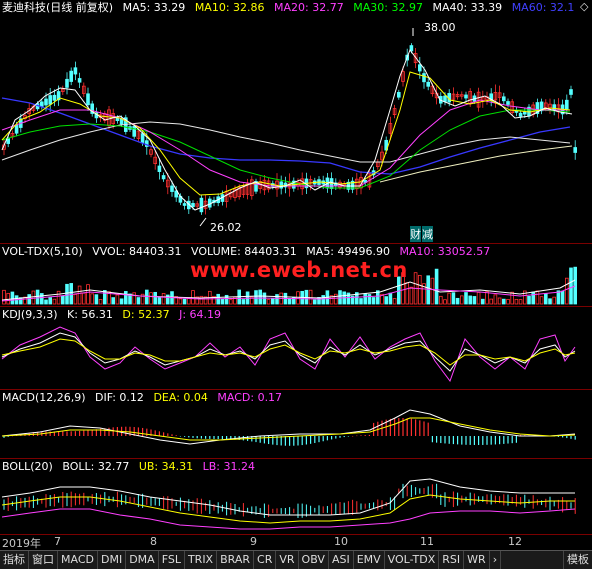 The width and height of the screenshot is (592, 569). What do you see at coordinates (287, 560) in the screenshot?
I see `tab-vr: VR` at bounding box center [287, 560].